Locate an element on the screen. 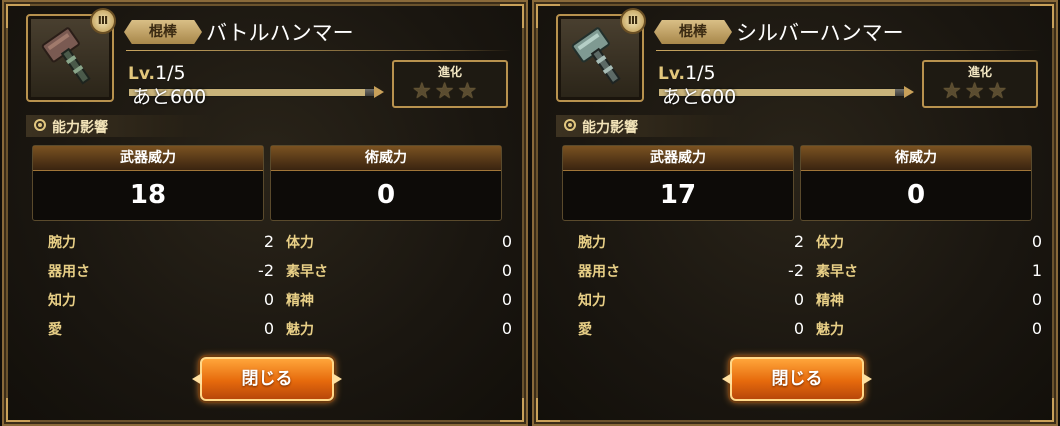 The height and width of the screenshot is (426, 1060). weapon-power-label: 武器威力 is located at coordinates (678, 158).